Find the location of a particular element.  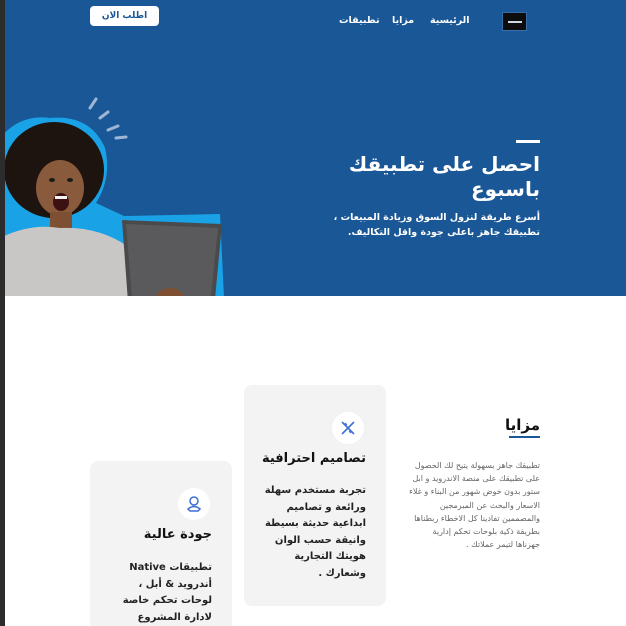

order-now-button: اطلب الان is located at coordinates (124, 16).